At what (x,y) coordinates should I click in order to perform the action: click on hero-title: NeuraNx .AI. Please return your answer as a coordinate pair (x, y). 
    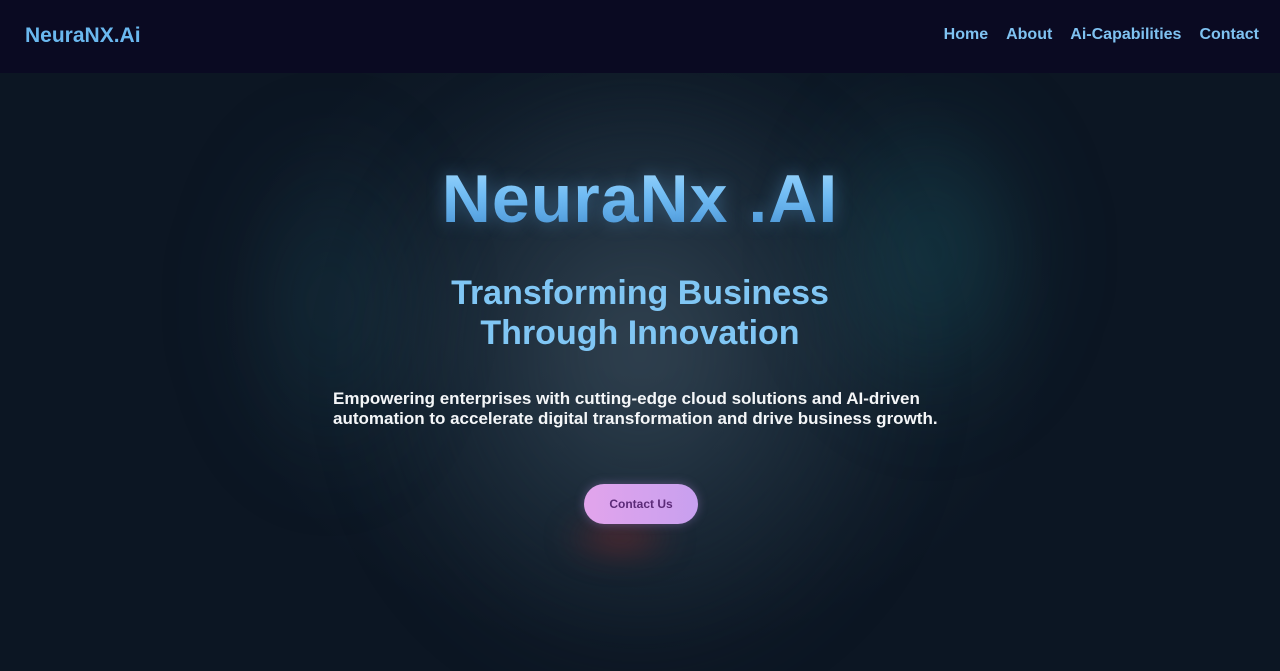
    Looking at the image, I should click on (640, 199).